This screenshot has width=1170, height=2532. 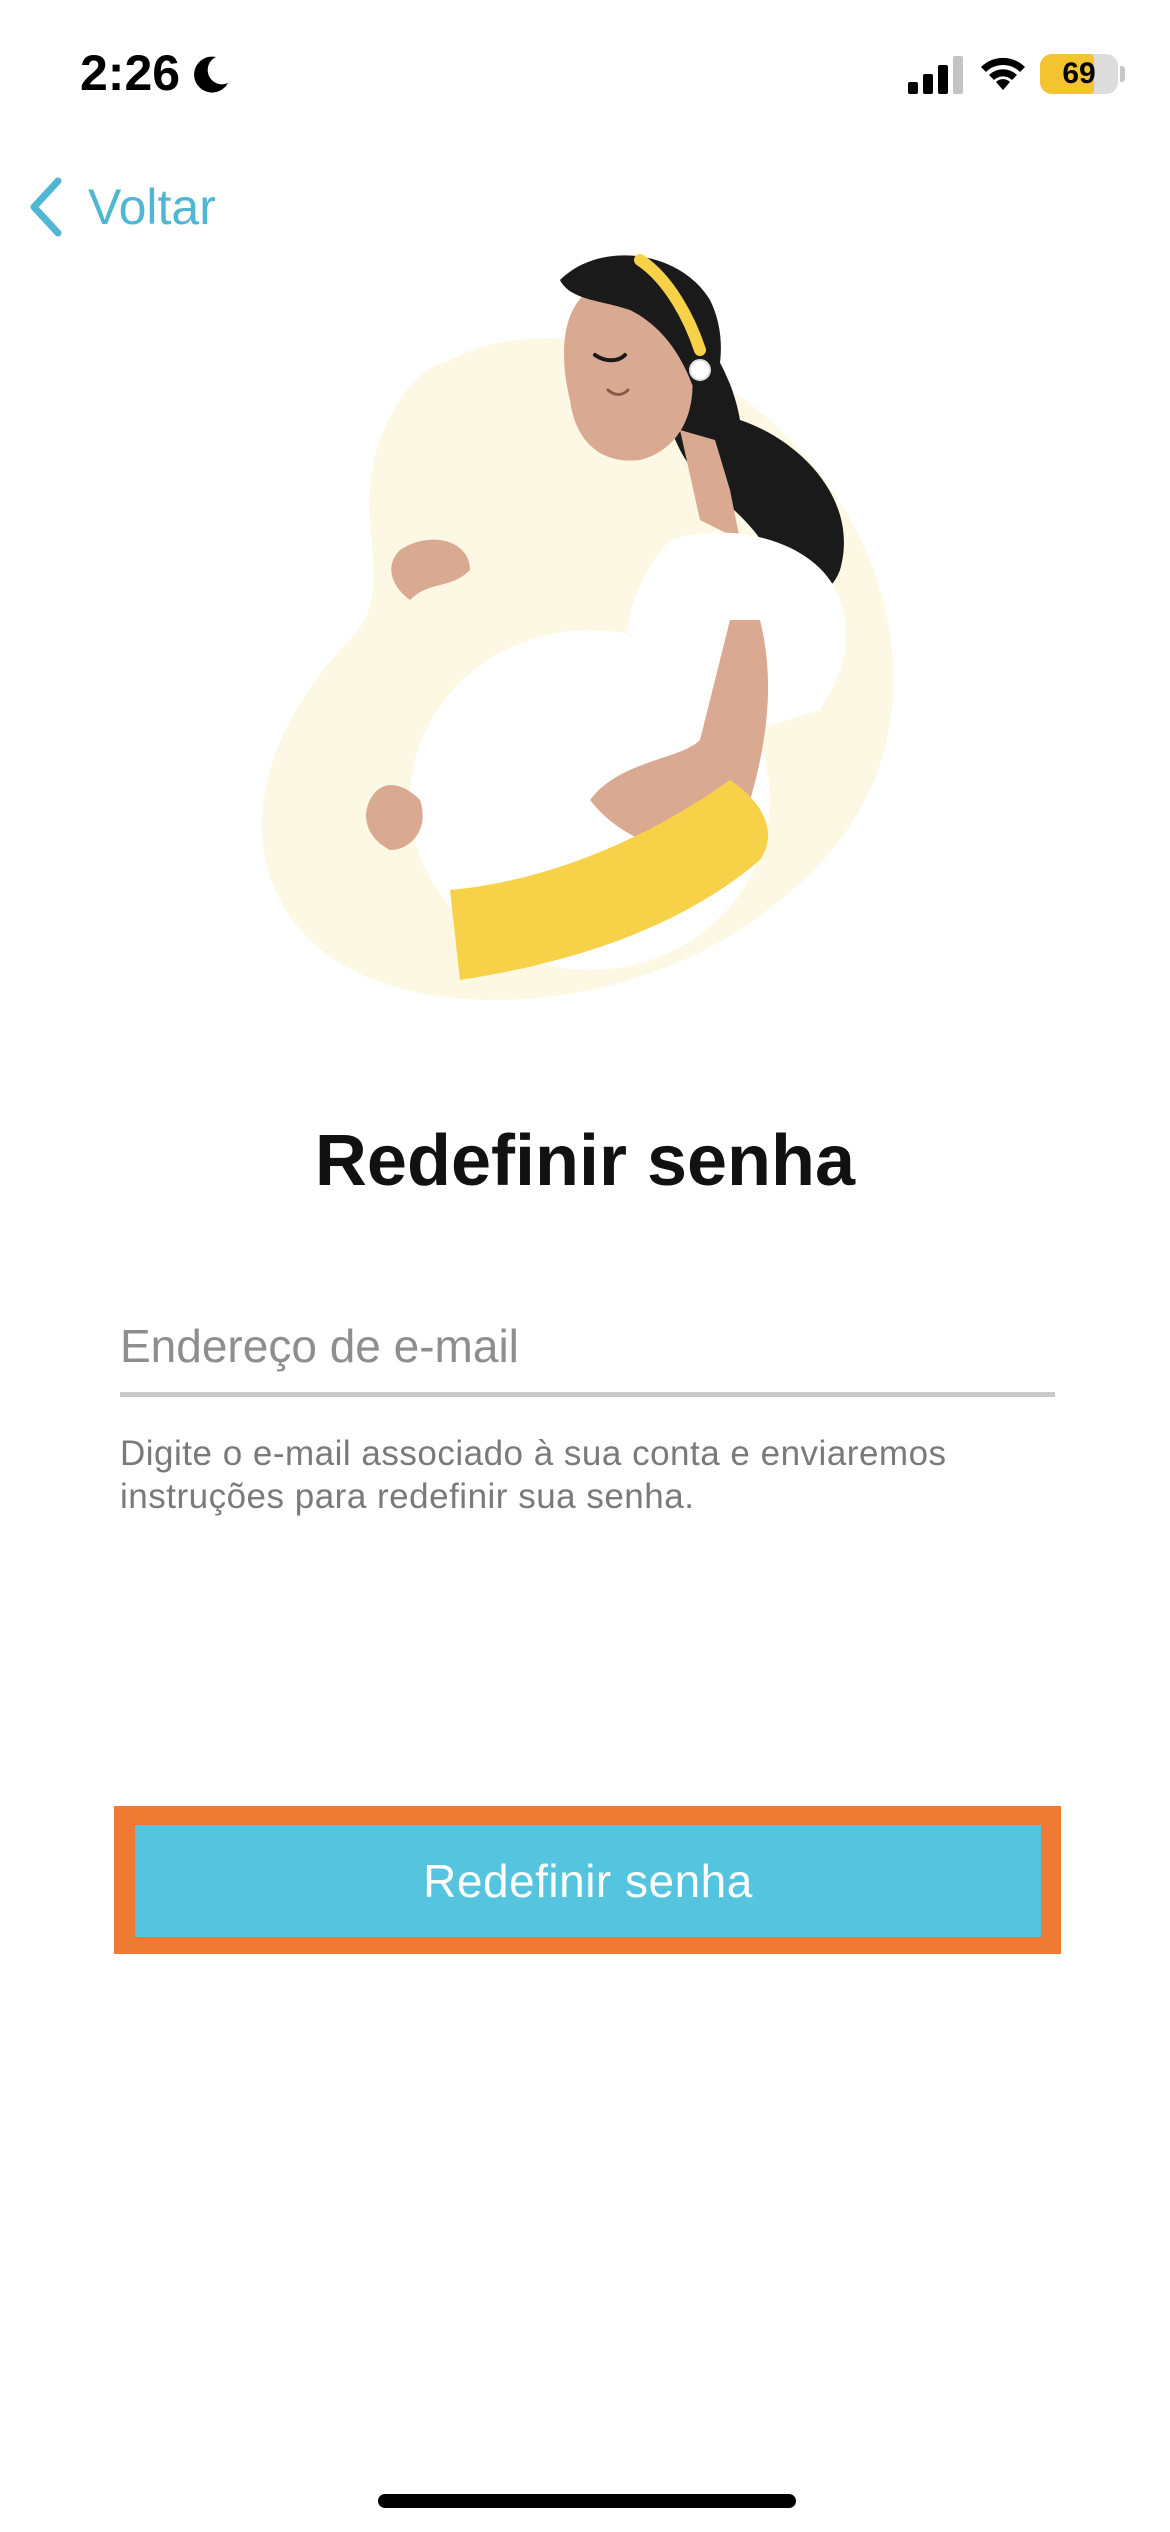 What do you see at coordinates (211, 74) in the screenshot?
I see `moon-icon` at bounding box center [211, 74].